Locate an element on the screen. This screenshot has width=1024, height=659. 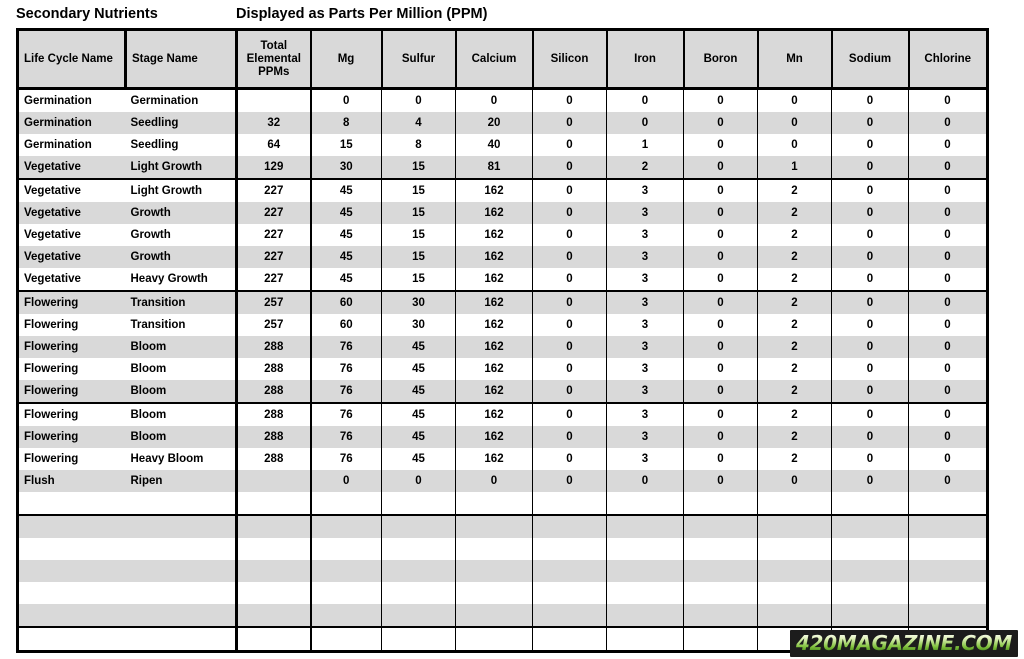
table-row: Flush Ripen 0 0 0 0 0 0 0 0 0 is located at coordinates (502, 481).